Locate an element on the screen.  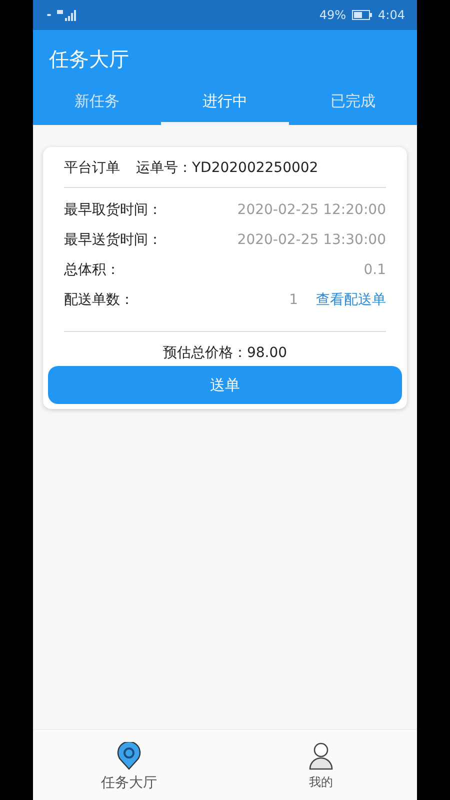
field-label: 最早送货时间： is located at coordinates (113, 240).